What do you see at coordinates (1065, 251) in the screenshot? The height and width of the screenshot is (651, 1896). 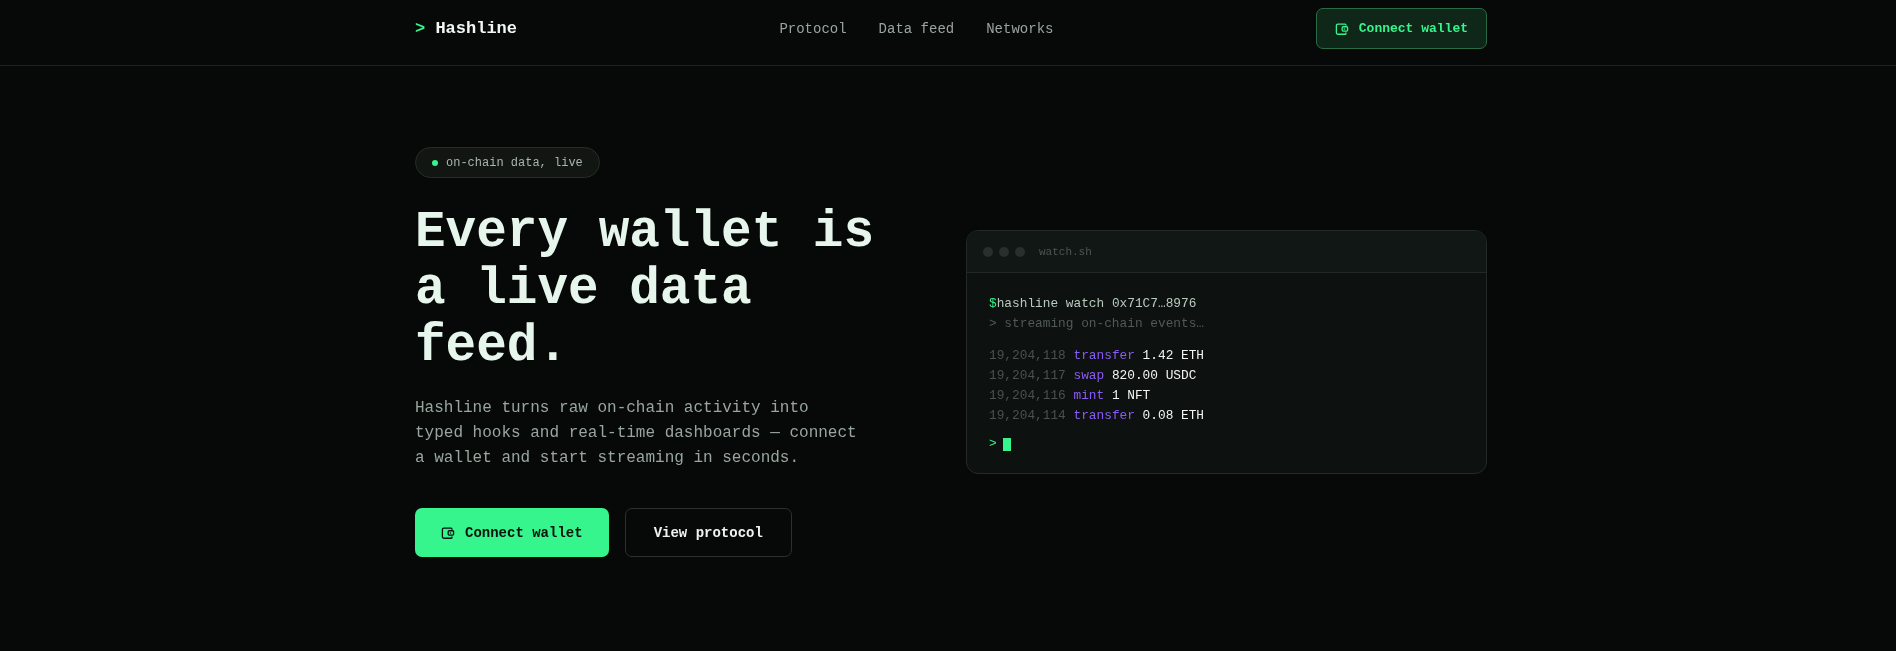 I see `terminal-title: watch.sh` at bounding box center [1065, 251].